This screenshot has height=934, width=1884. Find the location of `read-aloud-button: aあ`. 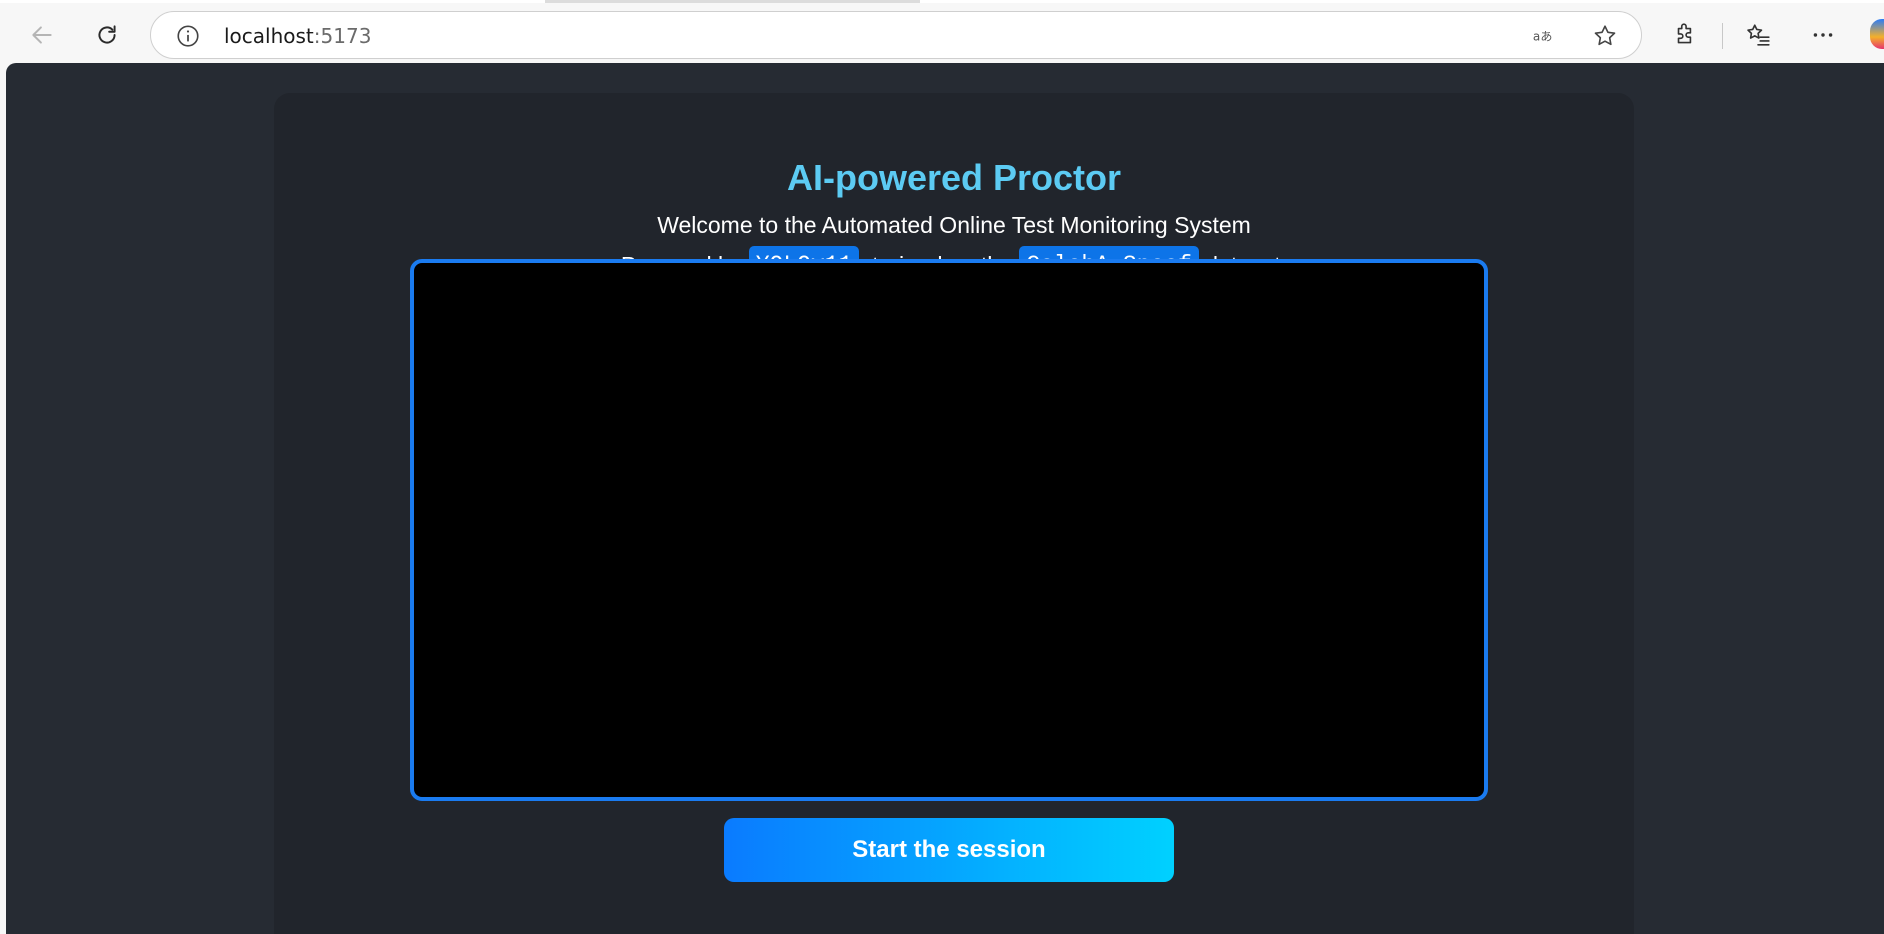

read-aloud-button: aあ is located at coordinates (1545, 36).